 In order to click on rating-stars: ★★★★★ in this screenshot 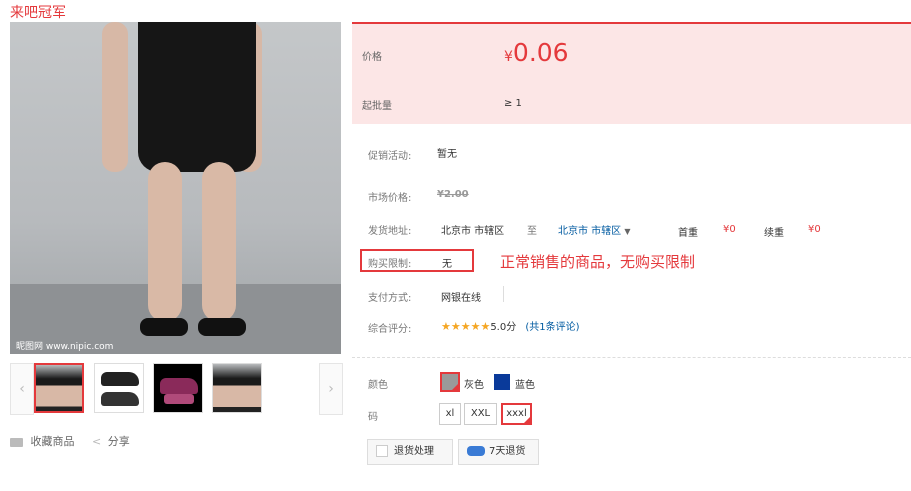, I will do `click(466, 326)`.